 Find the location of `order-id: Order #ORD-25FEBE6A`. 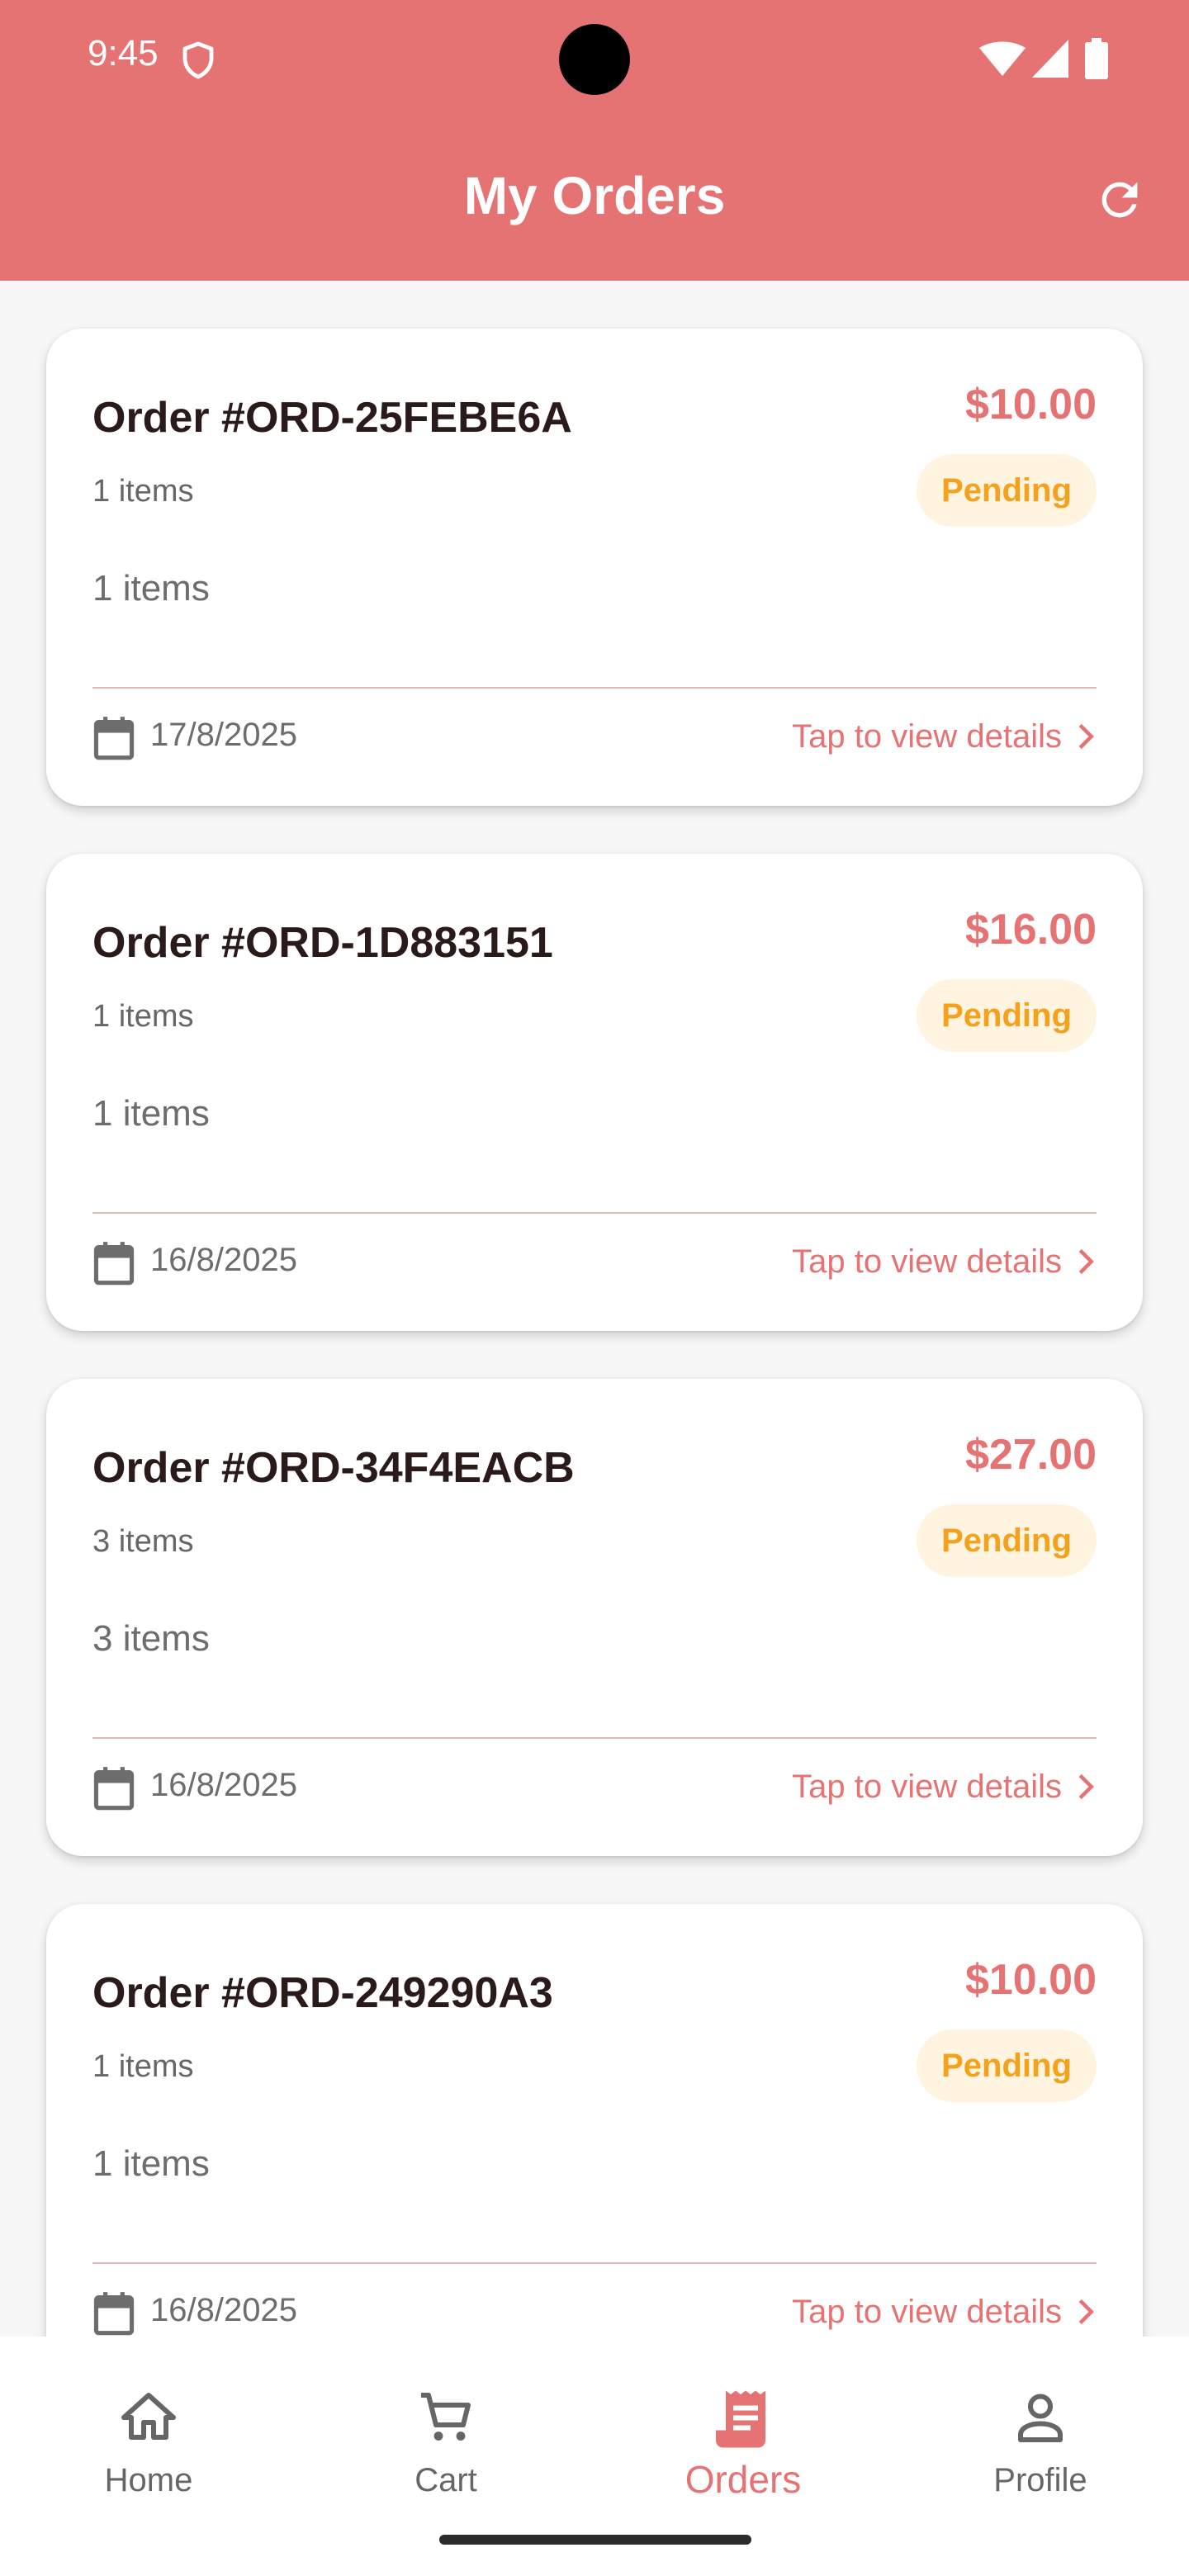

order-id: Order #ORD-25FEBE6A is located at coordinates (332, 418).